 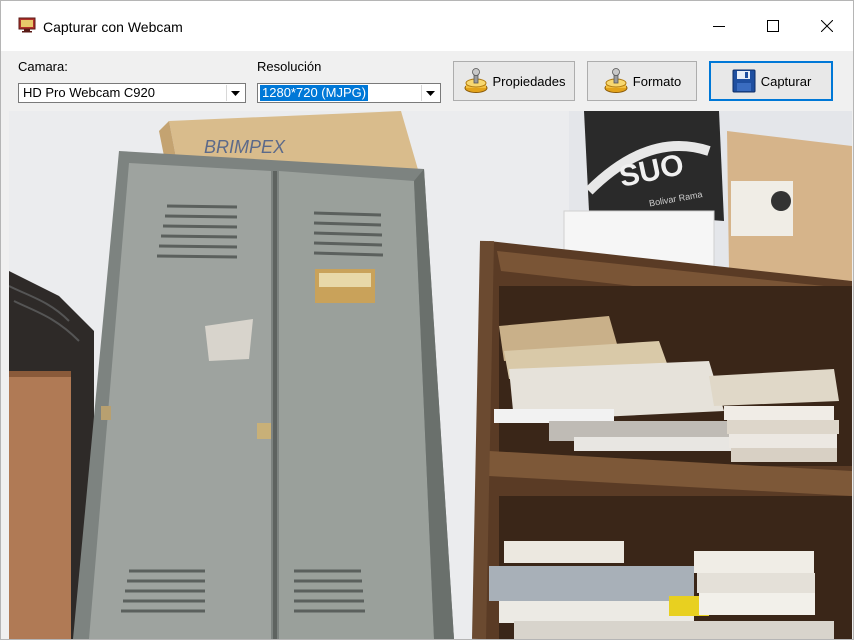 What do you see at coordinates (427, 26) in the screenshot?
I see `title-bar: Capturar con Webcam` at bounding box center [427, 26].